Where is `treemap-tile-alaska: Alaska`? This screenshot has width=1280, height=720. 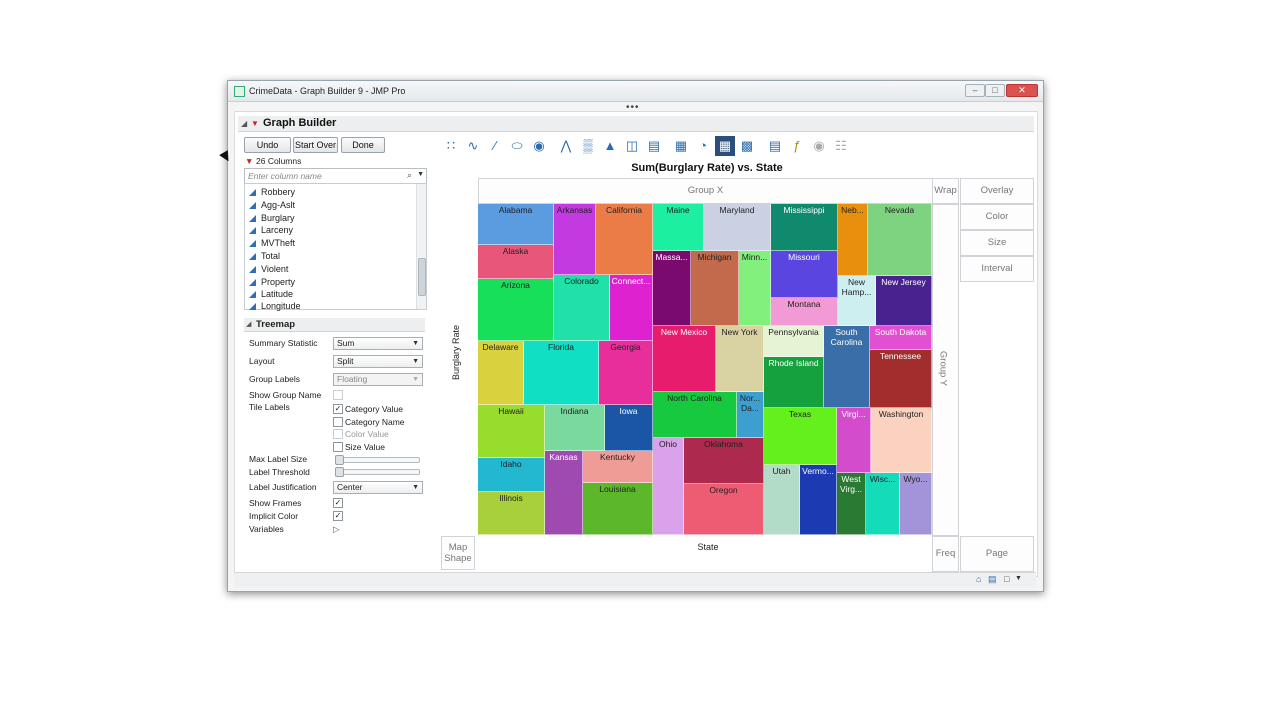
treemap-tile-alaska: Alaska is located at coordinates (516, 262).